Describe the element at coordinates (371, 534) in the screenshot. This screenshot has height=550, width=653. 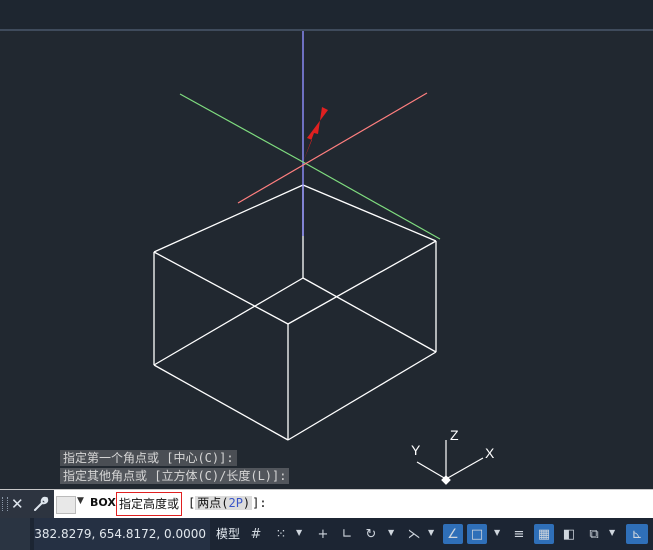
I see `polar-tracking-icon: ↻` at that location.